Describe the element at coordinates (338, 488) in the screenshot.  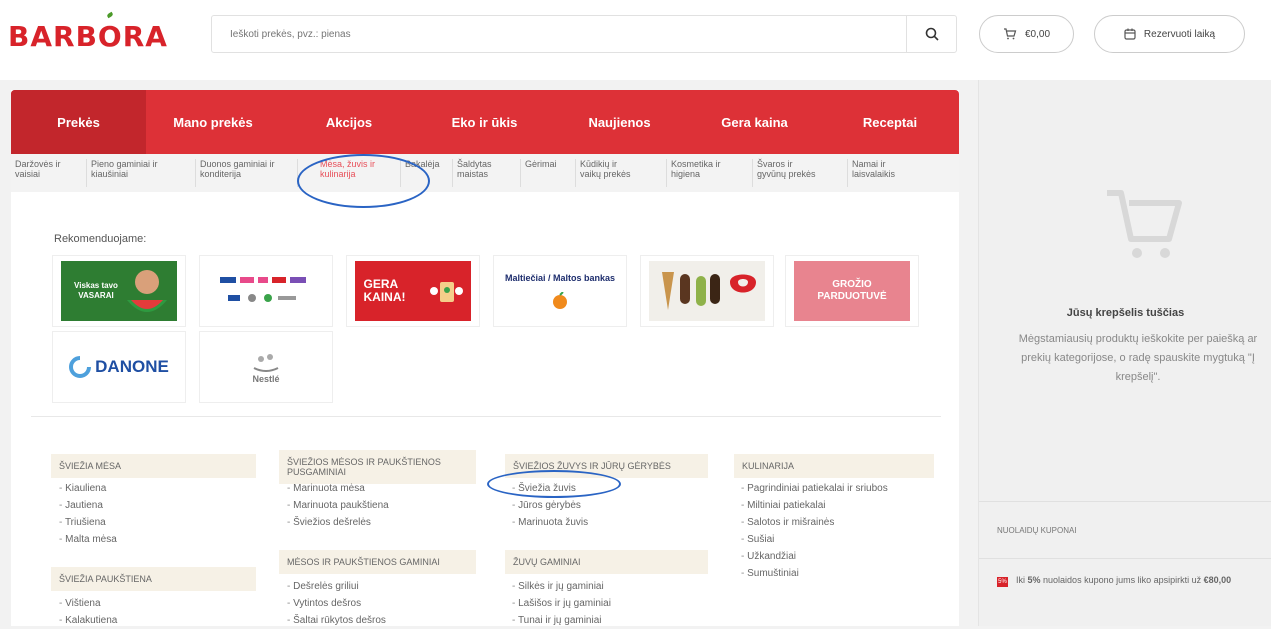
I see `list-item: Marinuota mėsa` at that location.